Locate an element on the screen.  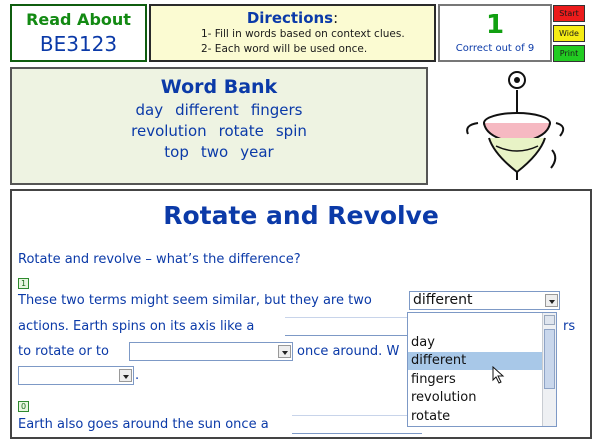
word-bank-word: two is located at coordinates (214, 152).